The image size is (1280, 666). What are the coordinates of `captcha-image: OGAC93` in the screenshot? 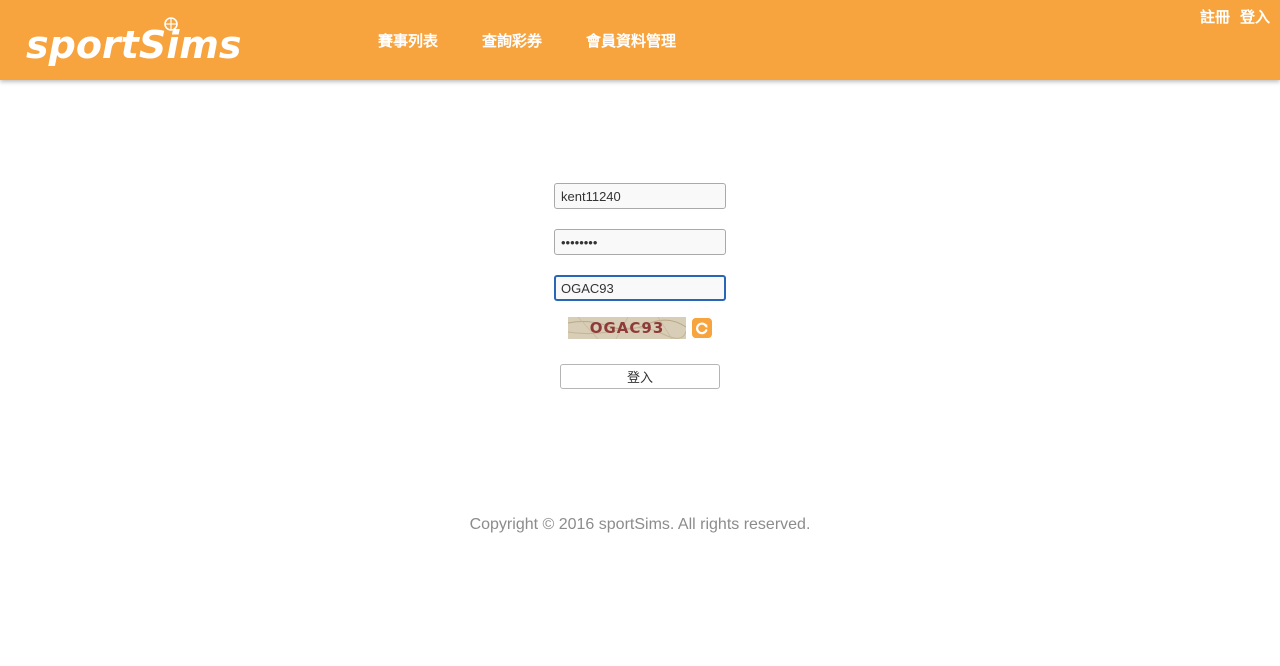 It's located at (627, 328).